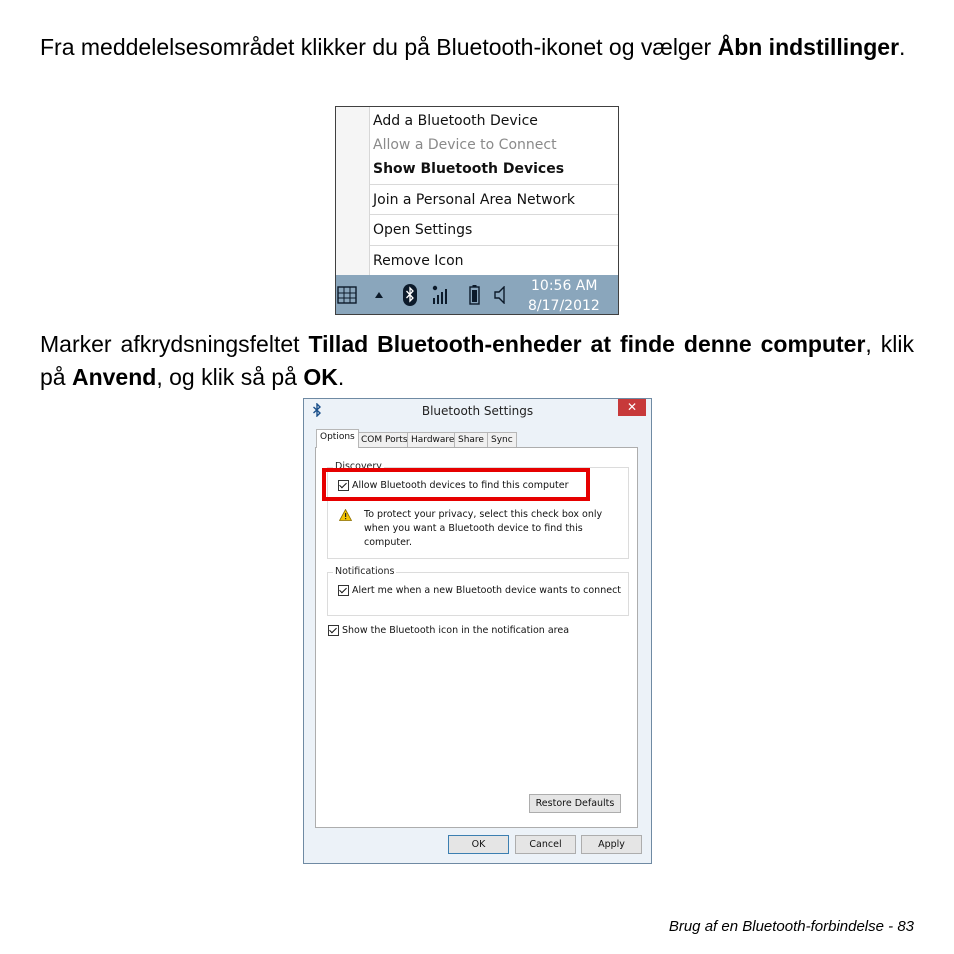  I want to click on notifications-group-label: Notifications, so click(365, 571).